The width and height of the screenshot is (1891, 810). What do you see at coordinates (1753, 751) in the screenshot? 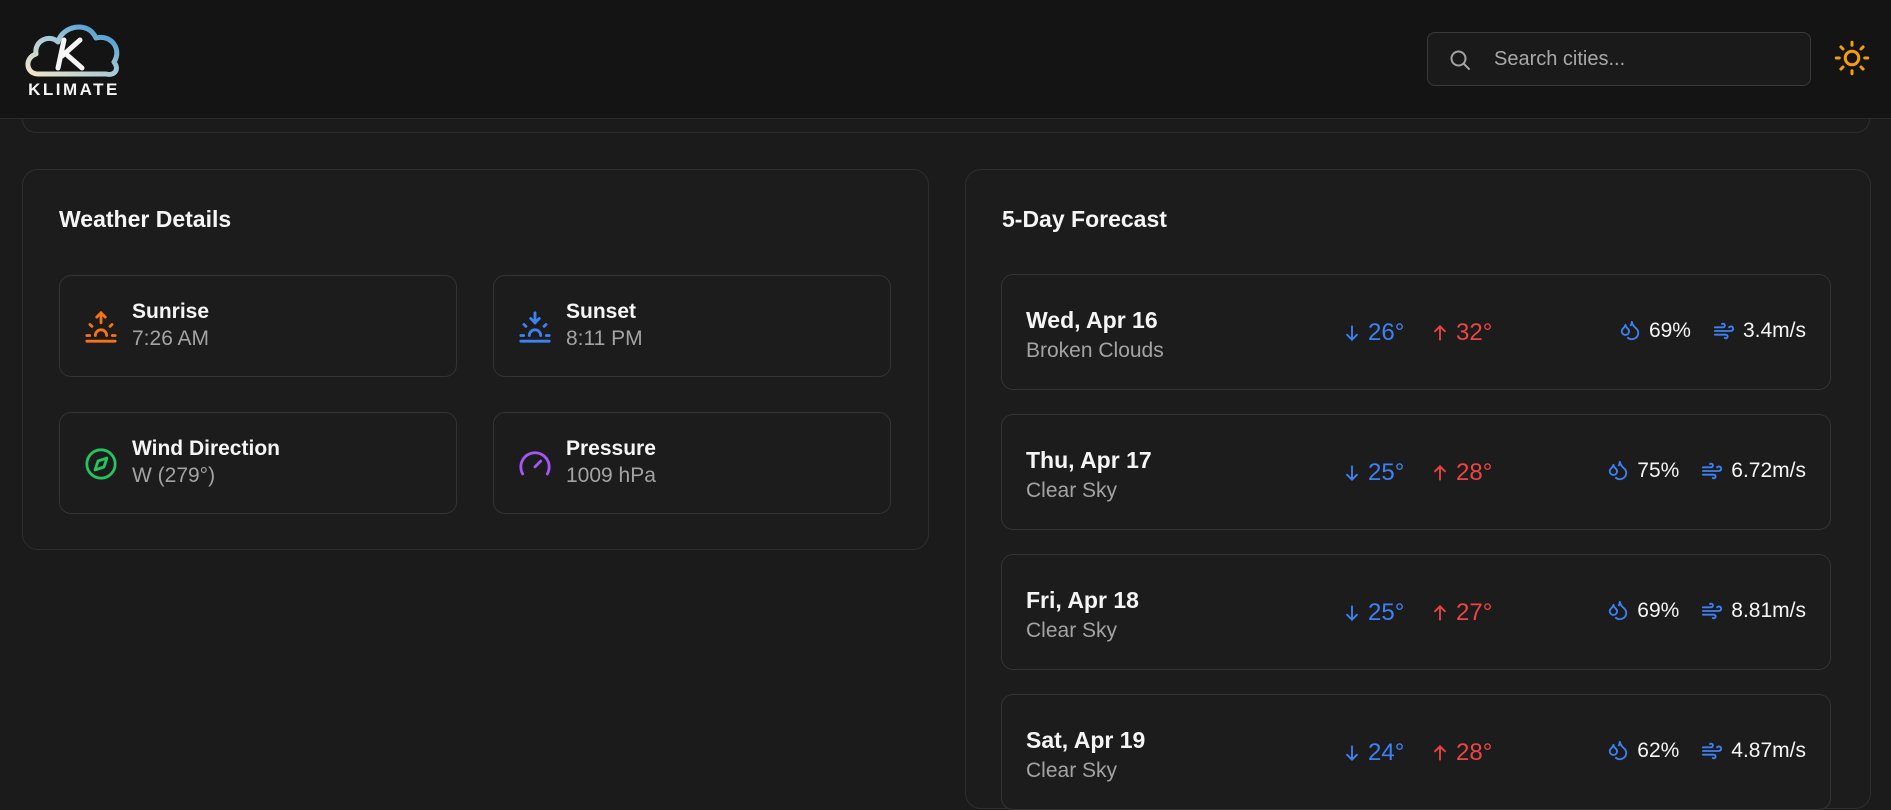
I see `forecast-wind: 4.87m/s` at bounding box center [1753, 751].